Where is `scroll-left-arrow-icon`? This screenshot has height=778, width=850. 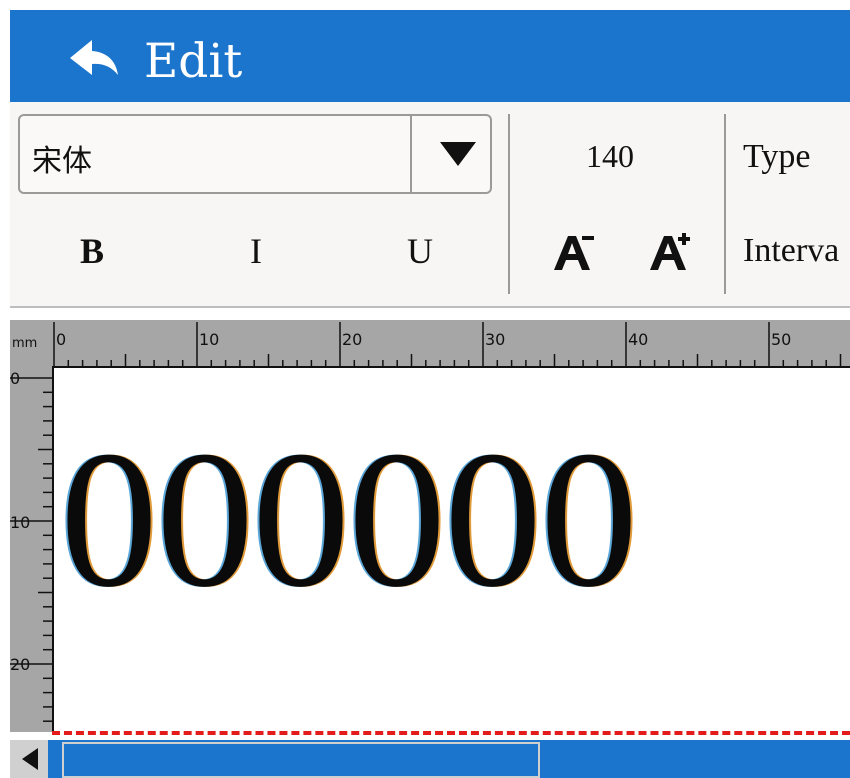
scroll-left-arrow-icon is located at coordinates (29, 759).